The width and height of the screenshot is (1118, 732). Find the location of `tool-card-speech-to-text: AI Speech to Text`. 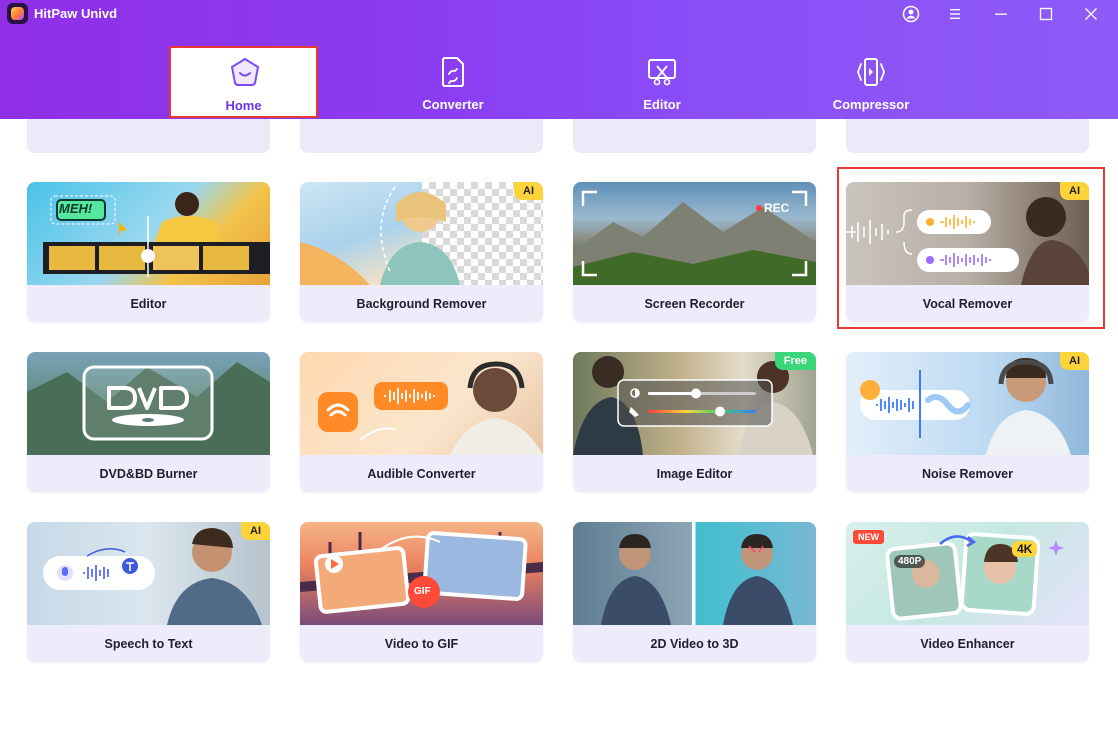

tool-card-speech-to-text: AI Speech to Text is located at coordinates (148, 592).